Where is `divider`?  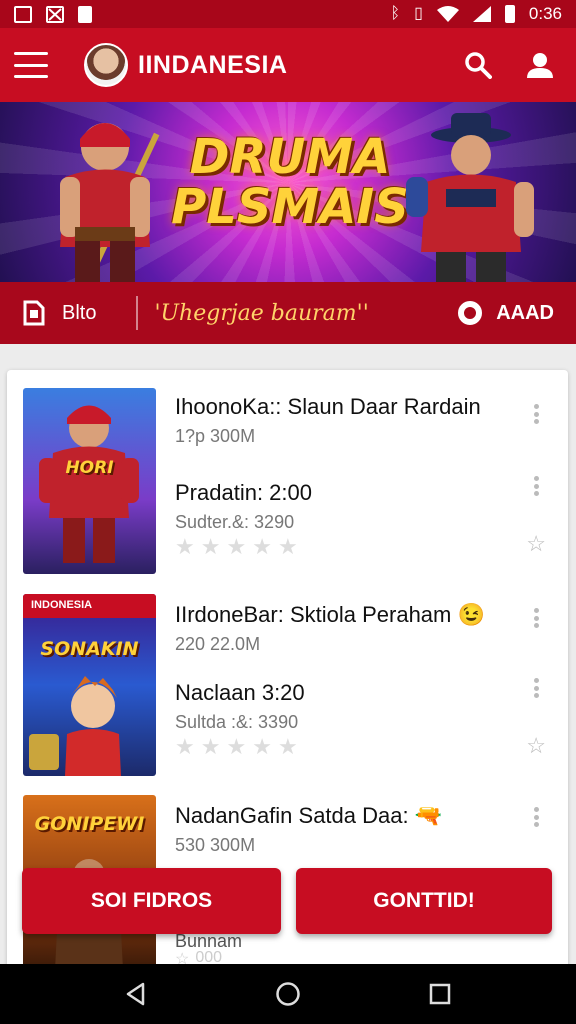
divider is located at coordinates (137, 313).